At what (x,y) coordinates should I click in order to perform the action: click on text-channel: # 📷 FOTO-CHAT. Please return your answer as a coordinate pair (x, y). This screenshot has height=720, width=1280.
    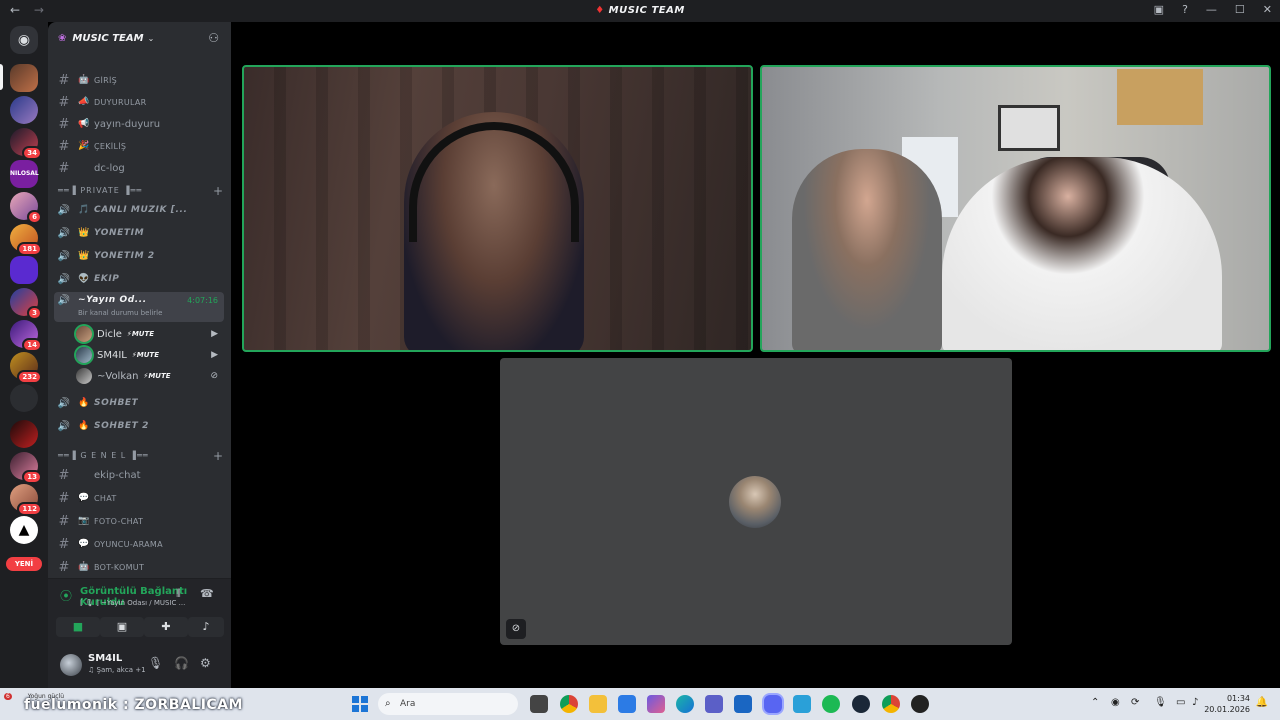
    Looking at the image, I should click on (139, 521).